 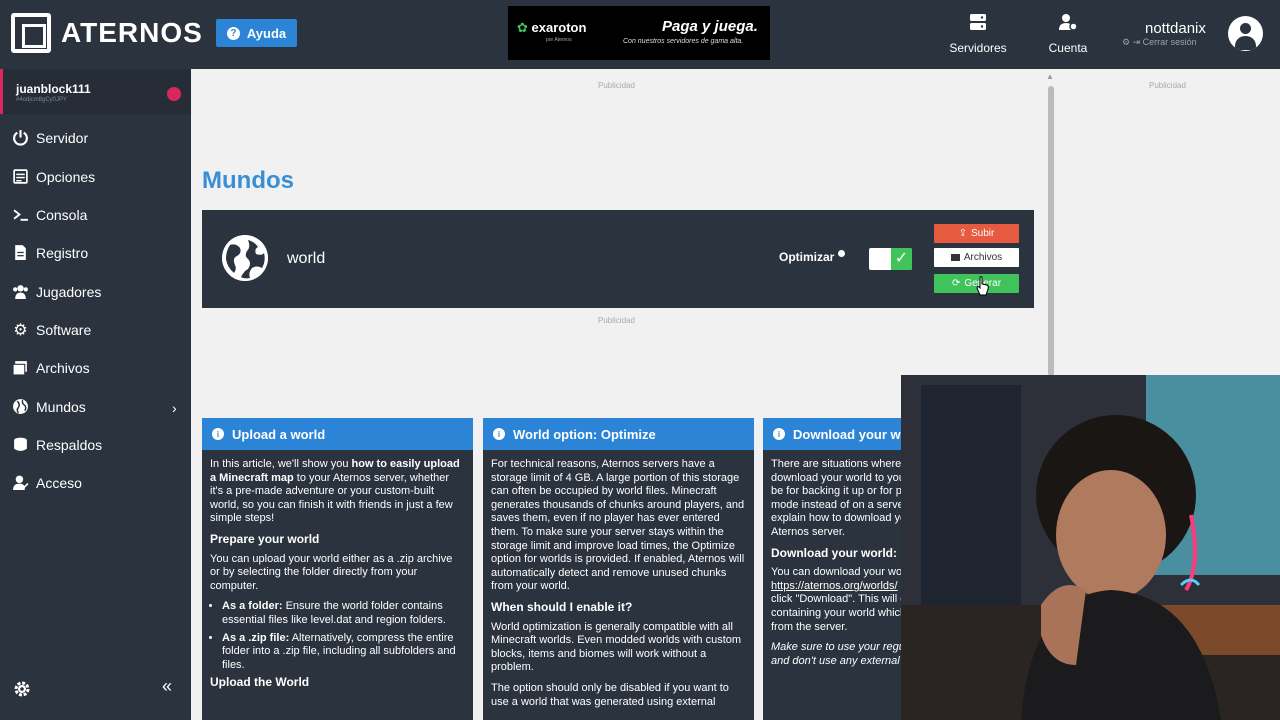 I want to click on folder-icon, so click(x=955, y=257).